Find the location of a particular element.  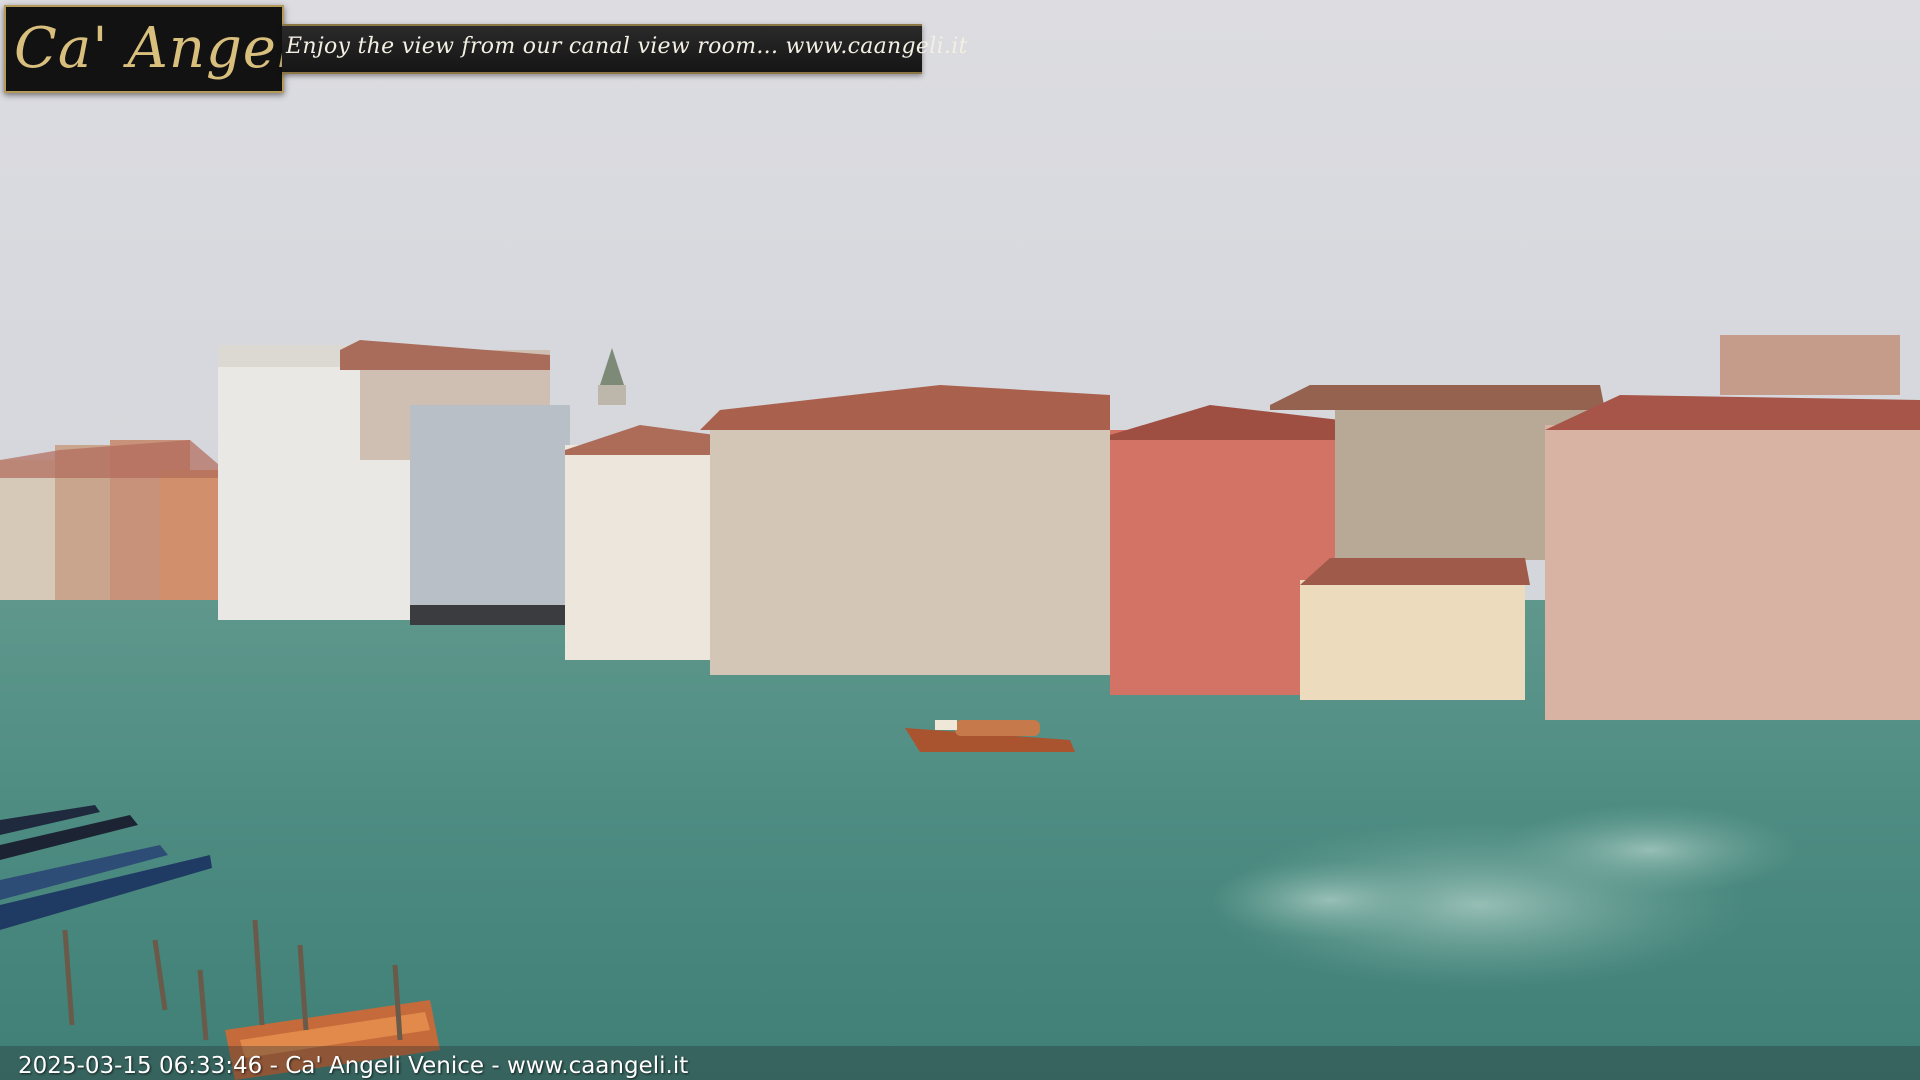

scaffolding-building is located at coordinates (490, 512).